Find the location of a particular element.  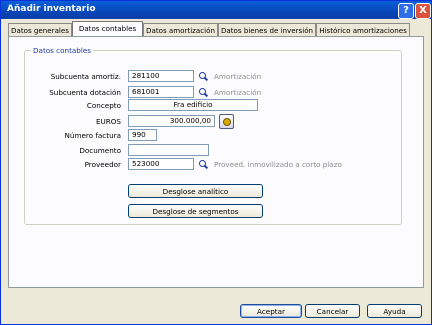

subcuenta-amortiz-input: 281100 is located at coordinates (161, 76).